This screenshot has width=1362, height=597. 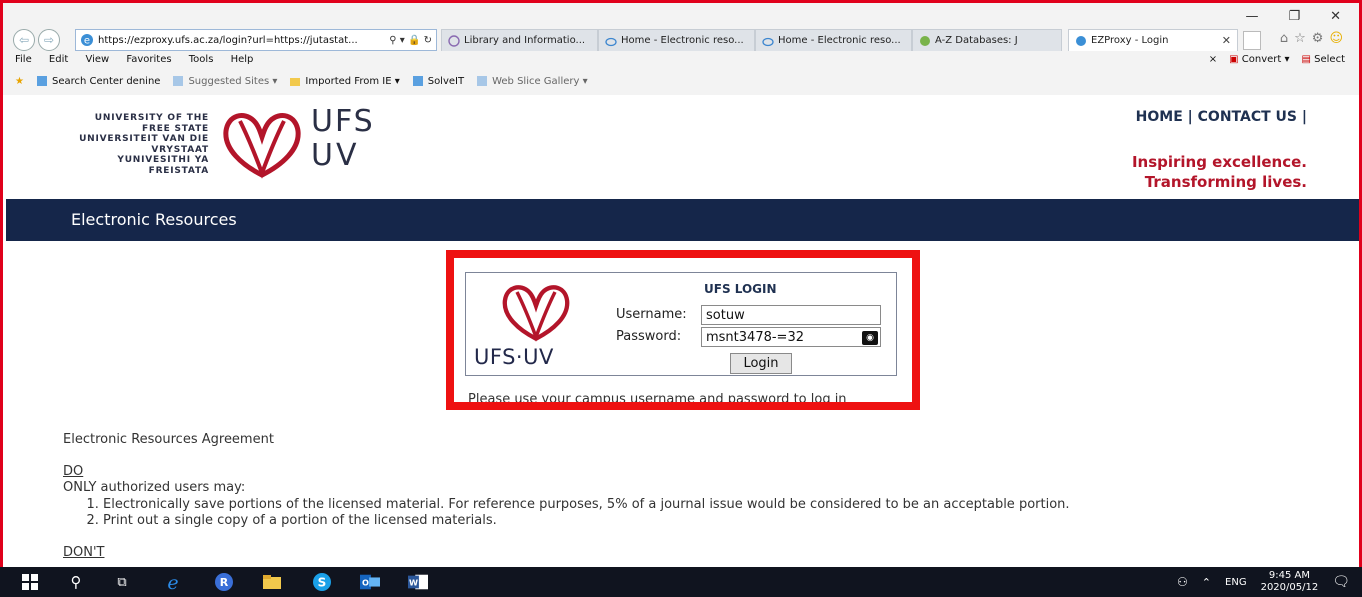 I want to click on back-arrow-icon: ⇦, so click(x=24, y=40).